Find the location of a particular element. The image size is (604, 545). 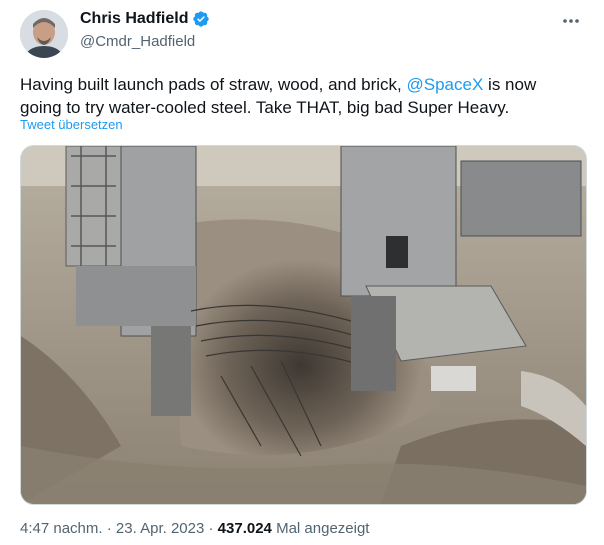

more-options-icon is located at coordinates (571, 21).